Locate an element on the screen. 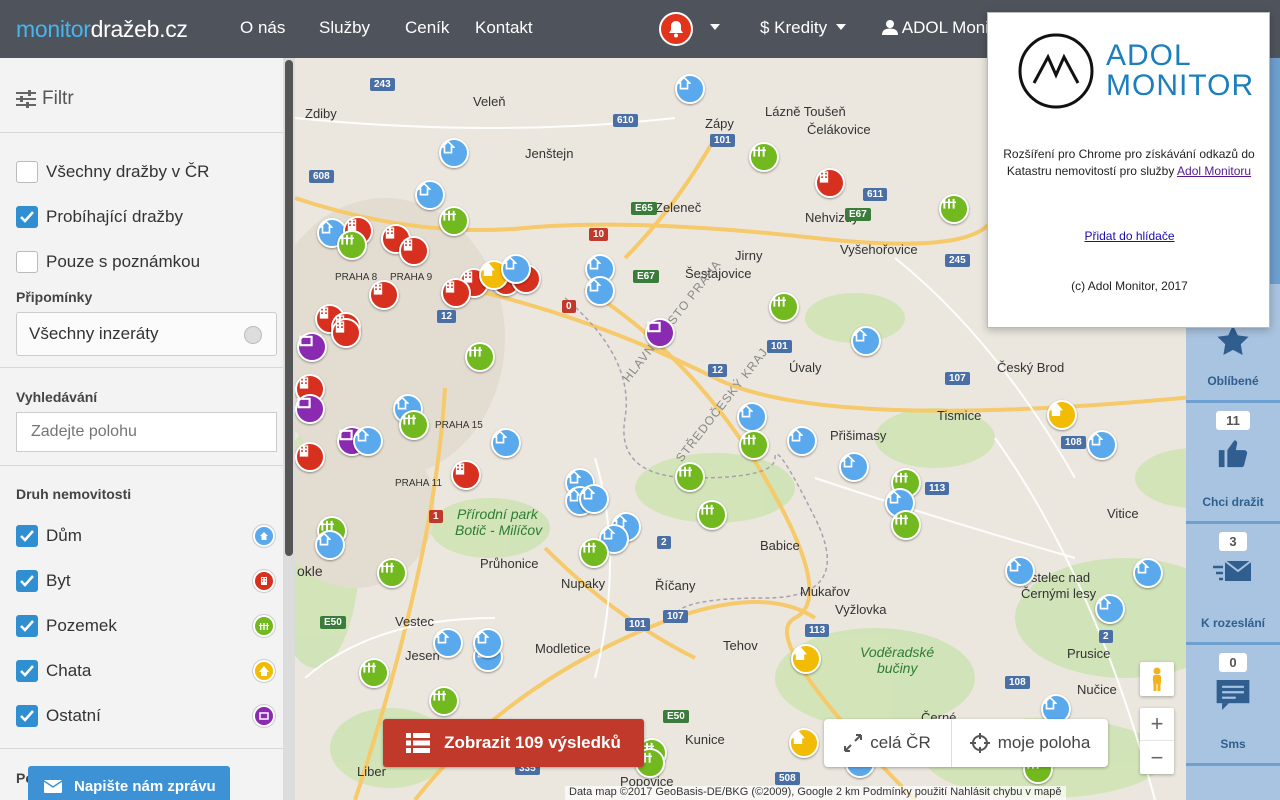 Image resolution: width=1280 pixels, height=800 pixels. zoom-in-button: + is located at coordinates (1157, 724).